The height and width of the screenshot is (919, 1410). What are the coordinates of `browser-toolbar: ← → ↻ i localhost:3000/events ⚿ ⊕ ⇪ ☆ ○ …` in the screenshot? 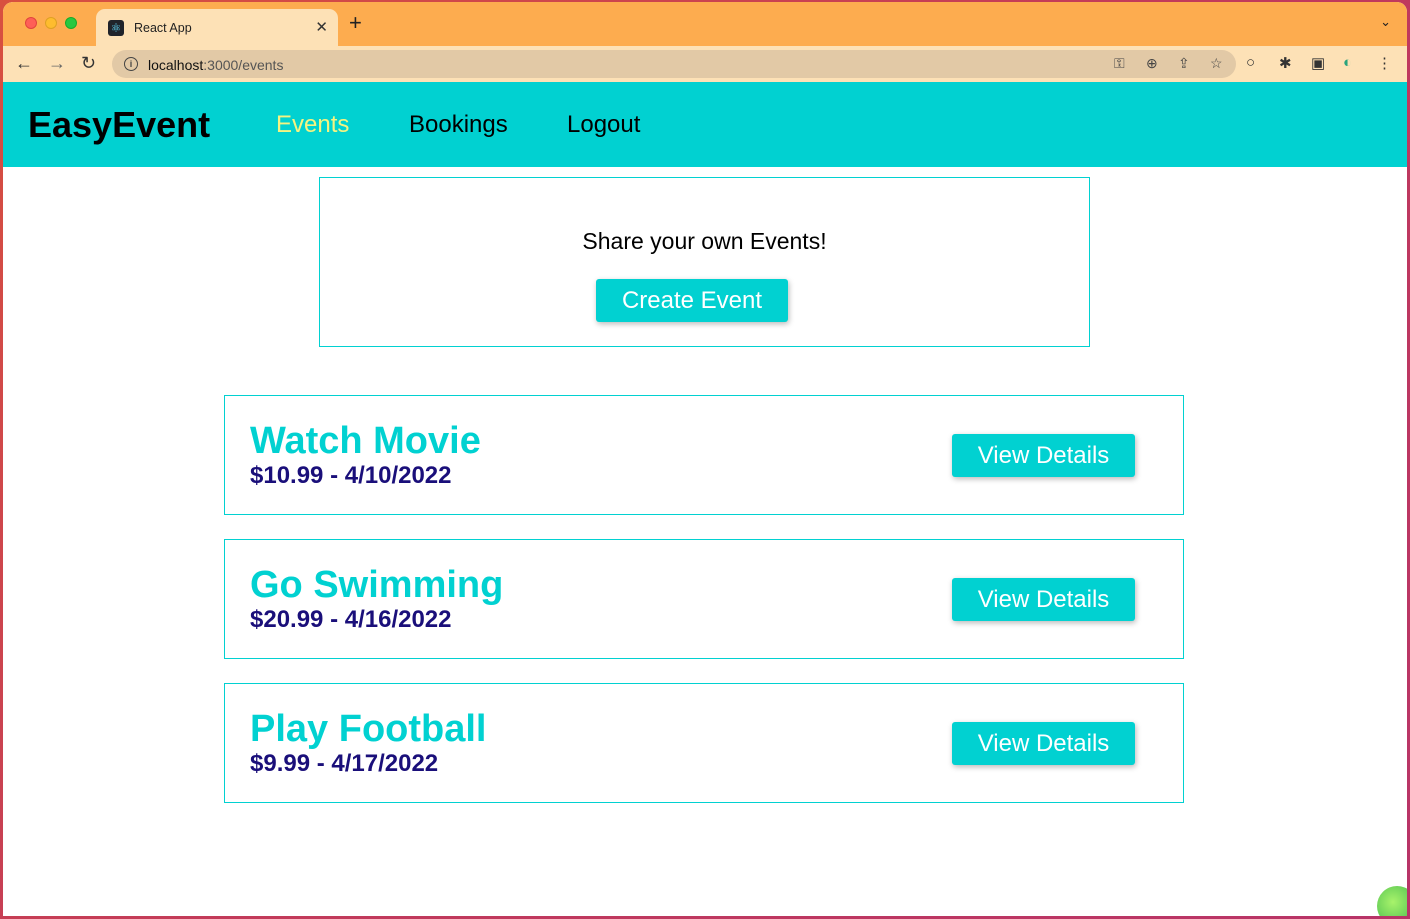 It's located at (705, 64).